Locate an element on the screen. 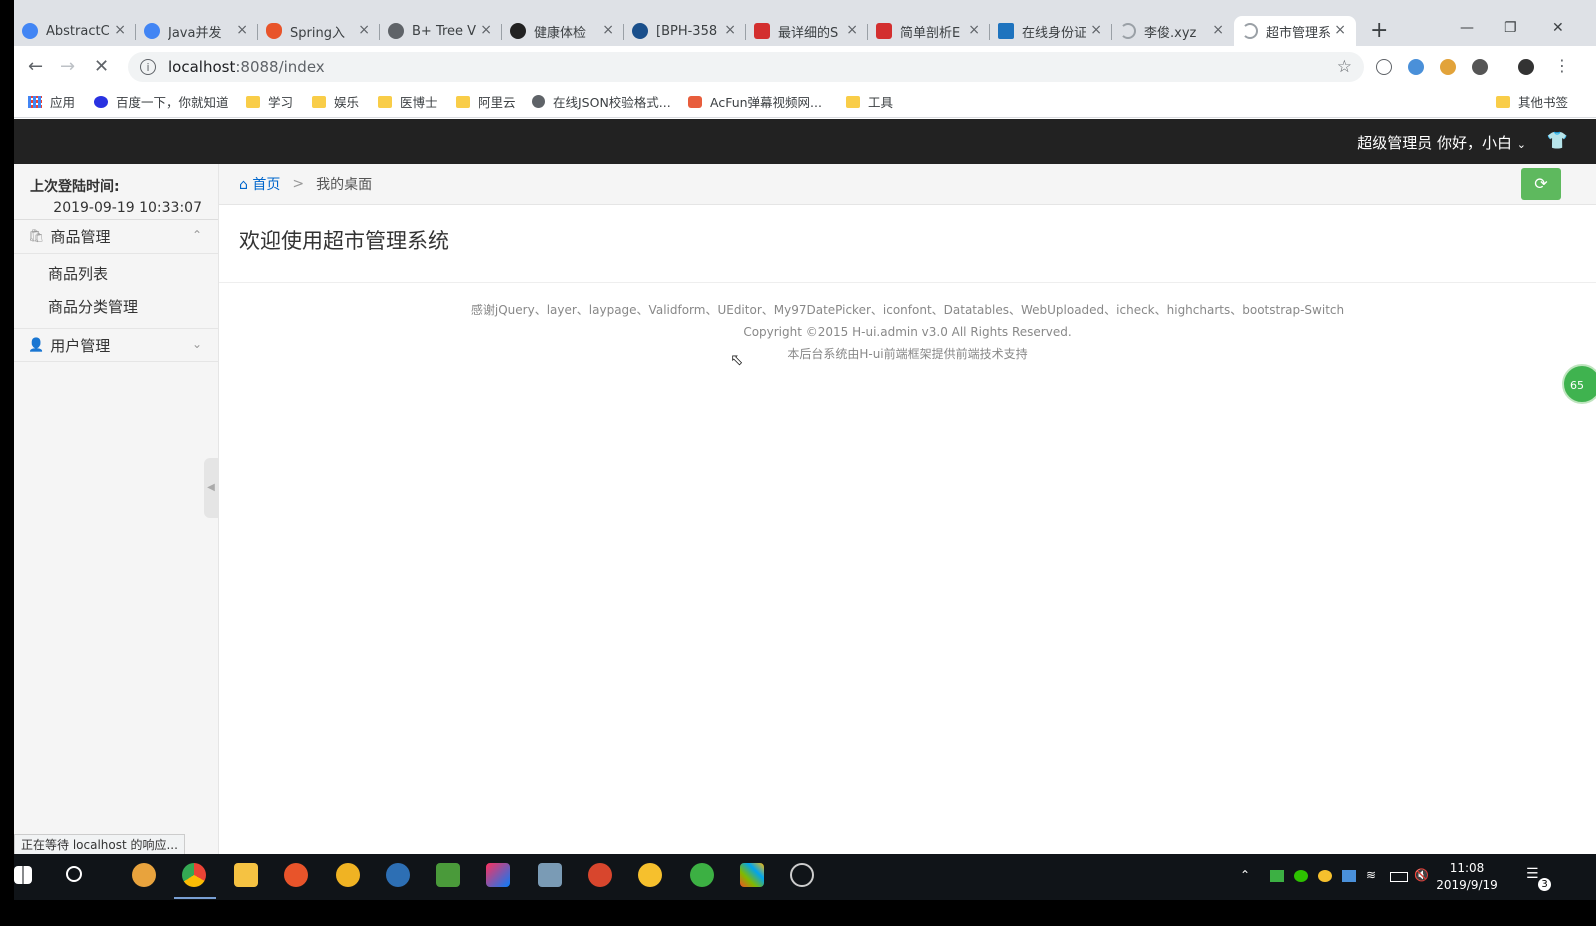 The height and width of the screenshot is (926, 1596). browser-tab: Spring入 × is located at coordinates (319, 31).